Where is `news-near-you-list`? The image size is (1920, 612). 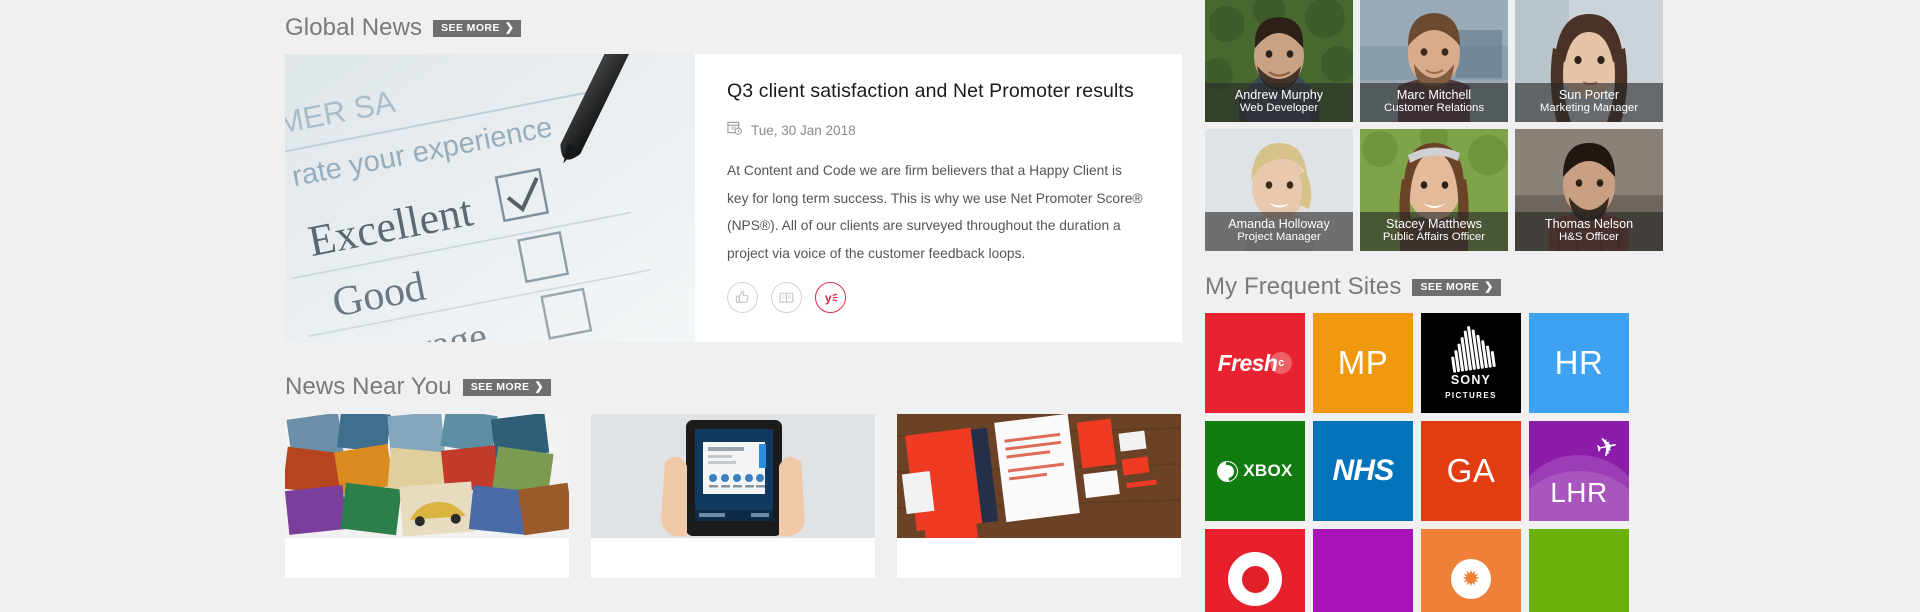
news-near-you-list is located at coordinates (755, 496).